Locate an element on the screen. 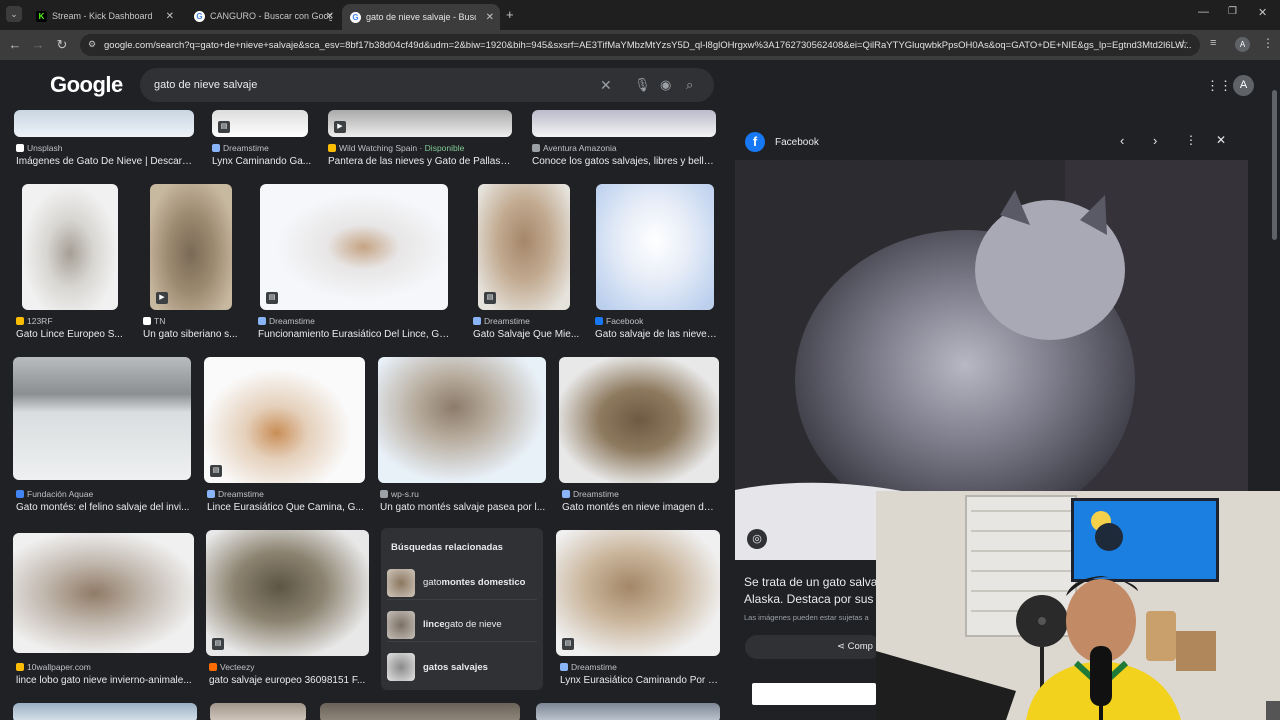 The image size is (1280, 720). share-button: ⋖ Comp is located at coordinates (813, 647).